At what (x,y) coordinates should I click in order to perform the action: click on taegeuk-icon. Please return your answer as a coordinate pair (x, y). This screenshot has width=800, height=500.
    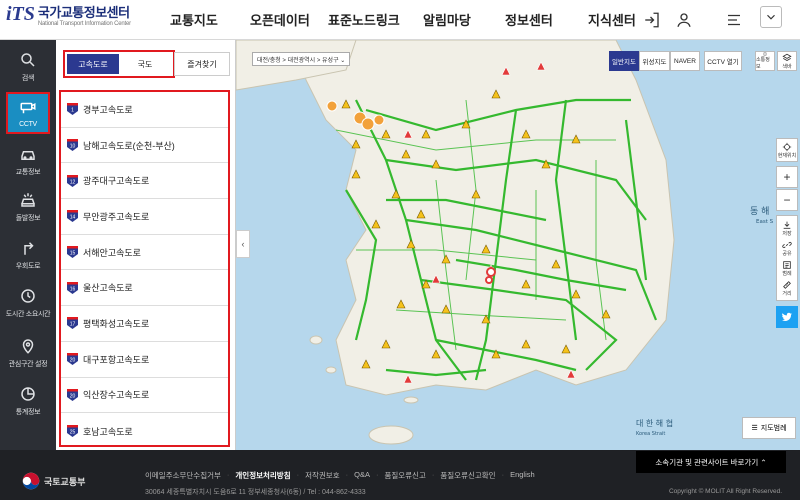
    Looking at the image, I should click on (31, 481).